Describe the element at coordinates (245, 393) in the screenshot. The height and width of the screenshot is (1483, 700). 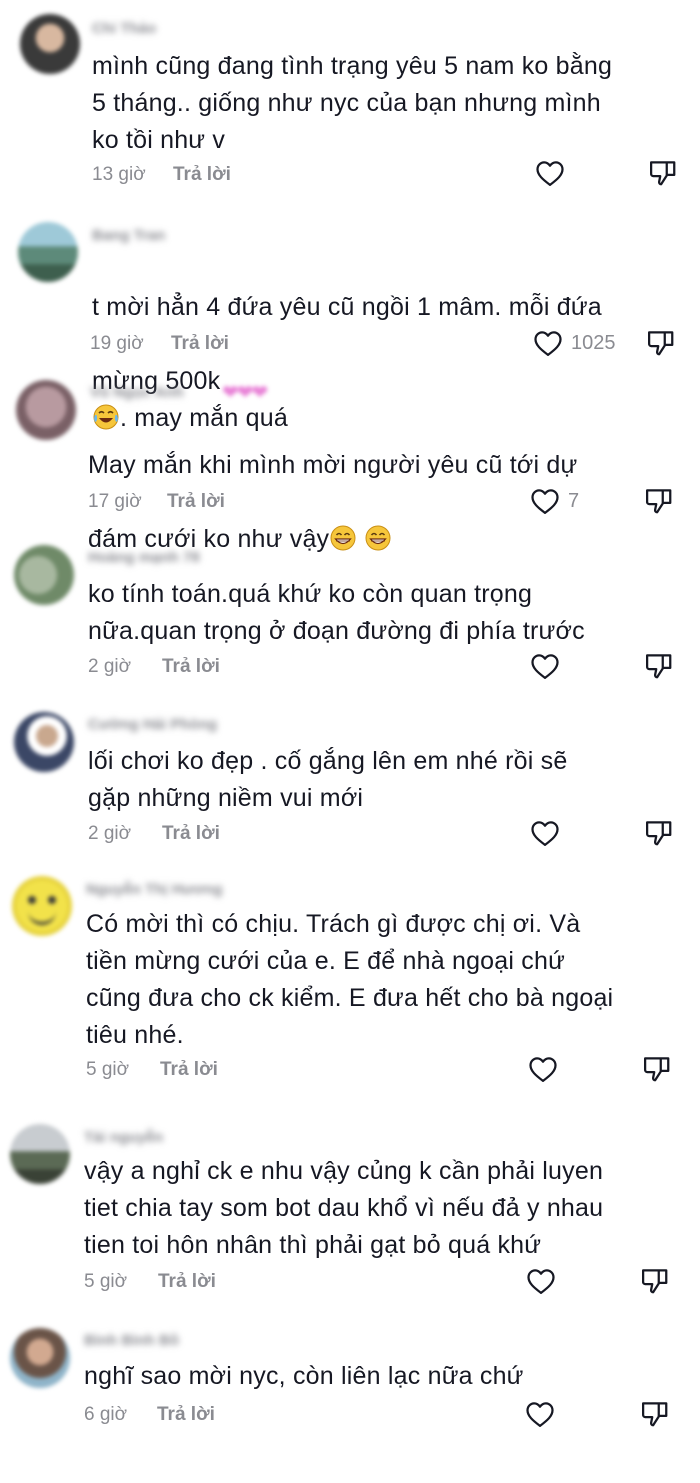
I see `decorative-hearts: ❤❤❤` at that location.